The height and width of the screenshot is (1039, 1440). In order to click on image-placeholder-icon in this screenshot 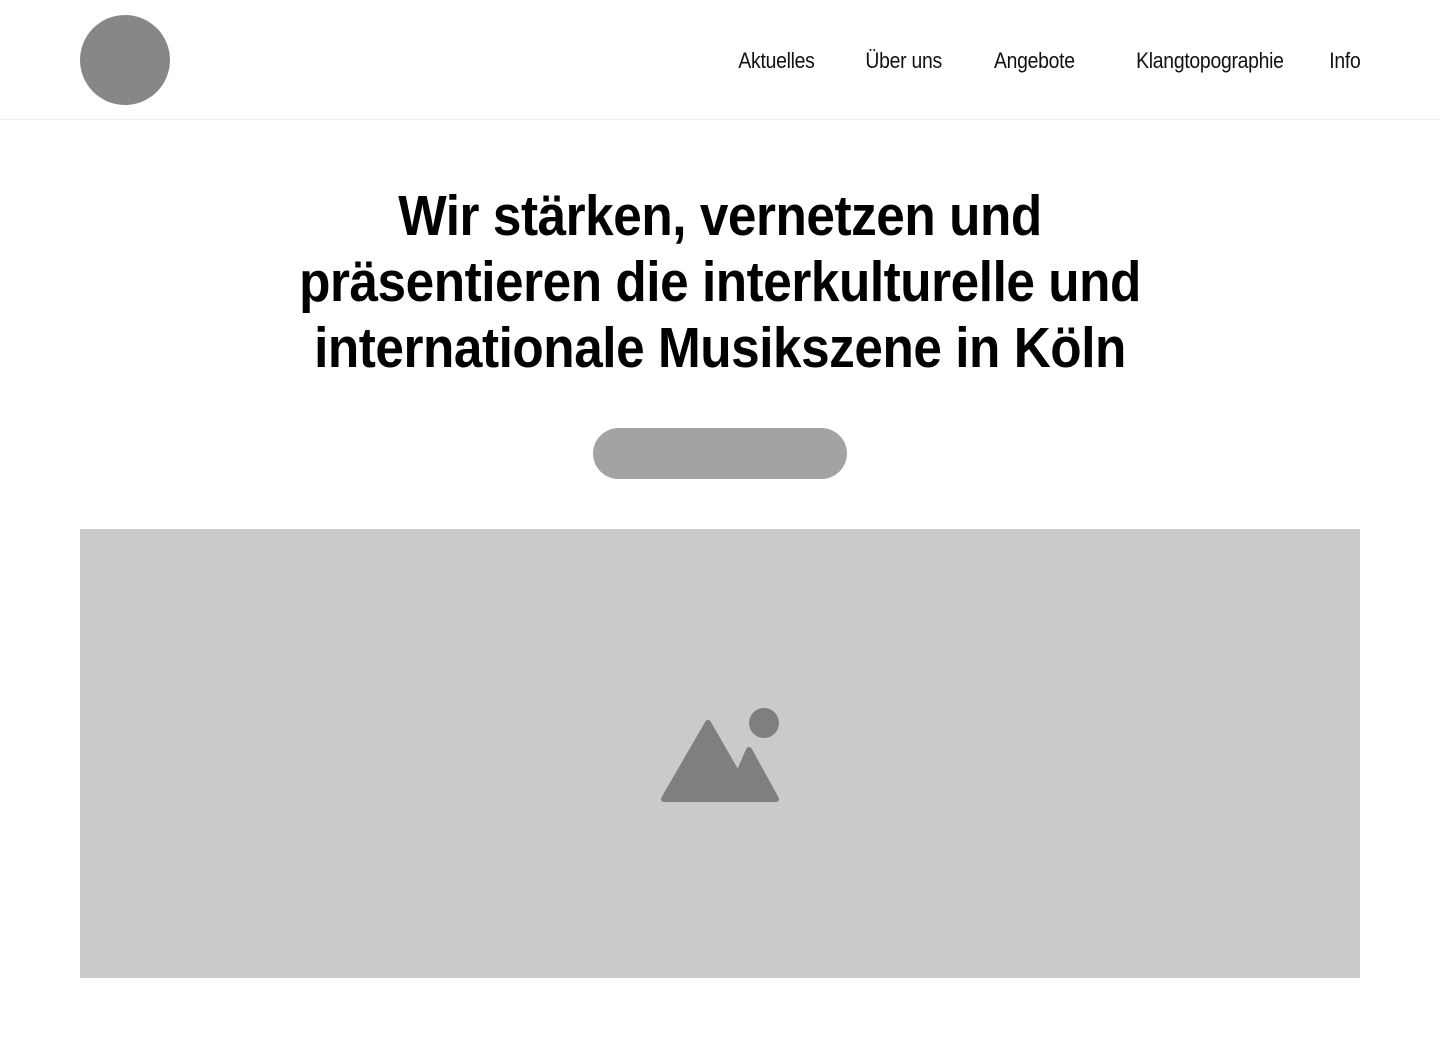, I will do `click(720, 754)`.